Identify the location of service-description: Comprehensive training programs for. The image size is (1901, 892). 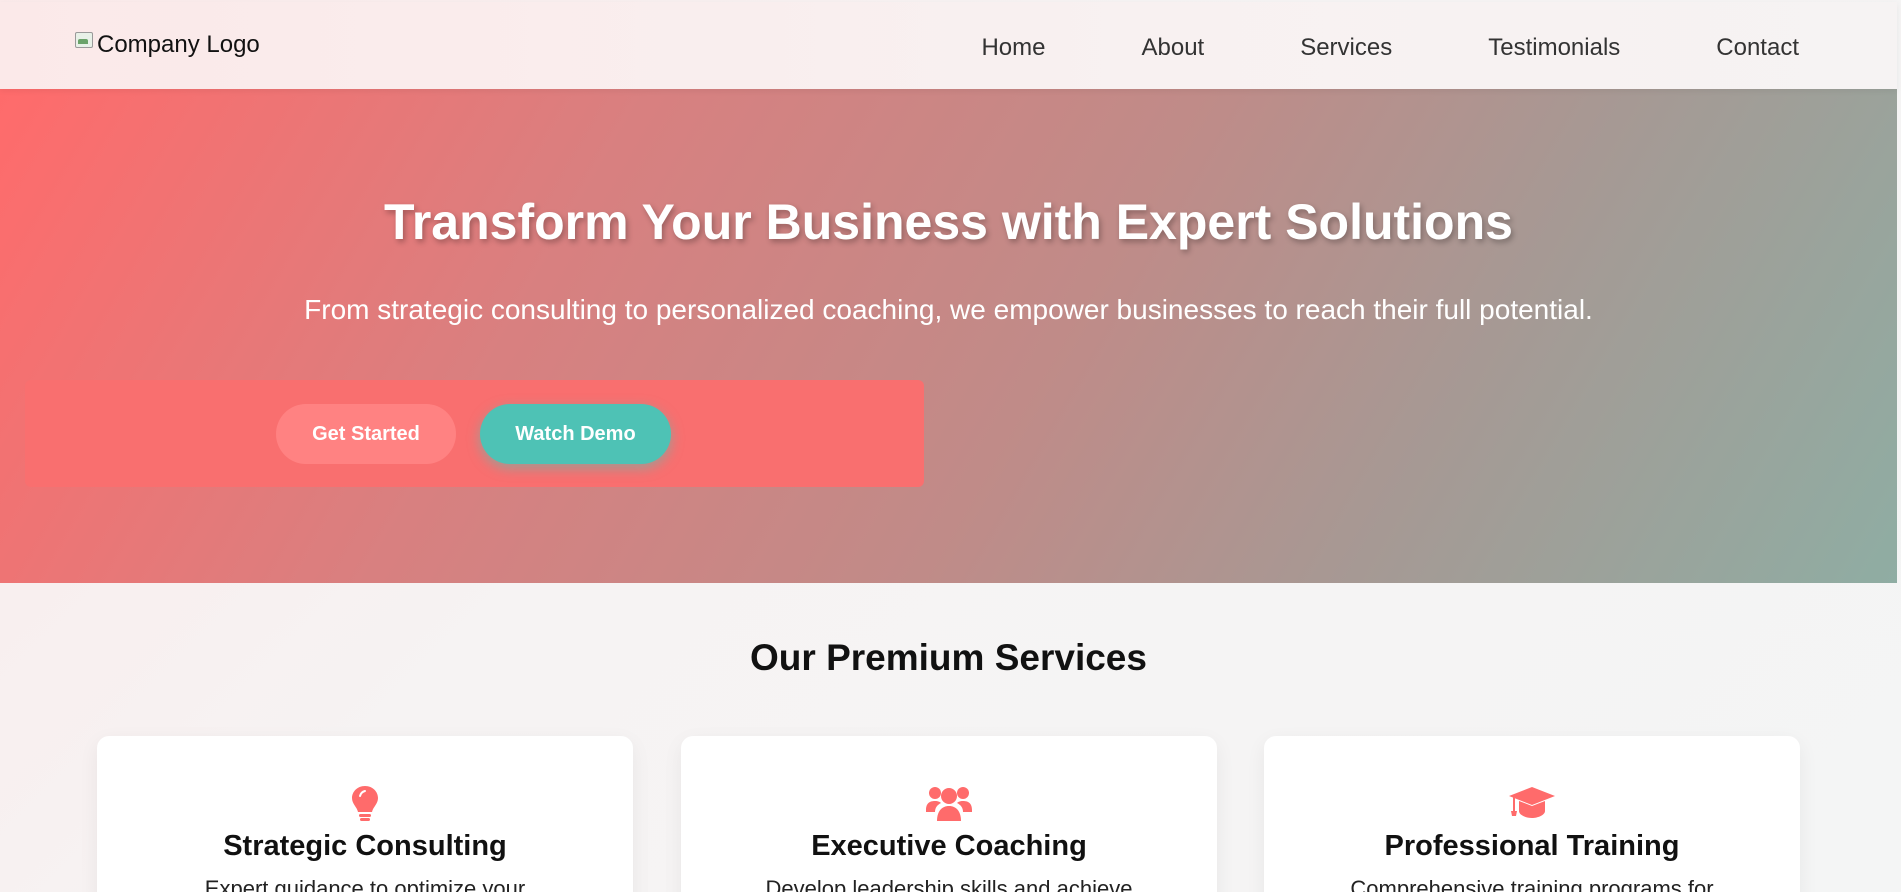
(1532, 884).